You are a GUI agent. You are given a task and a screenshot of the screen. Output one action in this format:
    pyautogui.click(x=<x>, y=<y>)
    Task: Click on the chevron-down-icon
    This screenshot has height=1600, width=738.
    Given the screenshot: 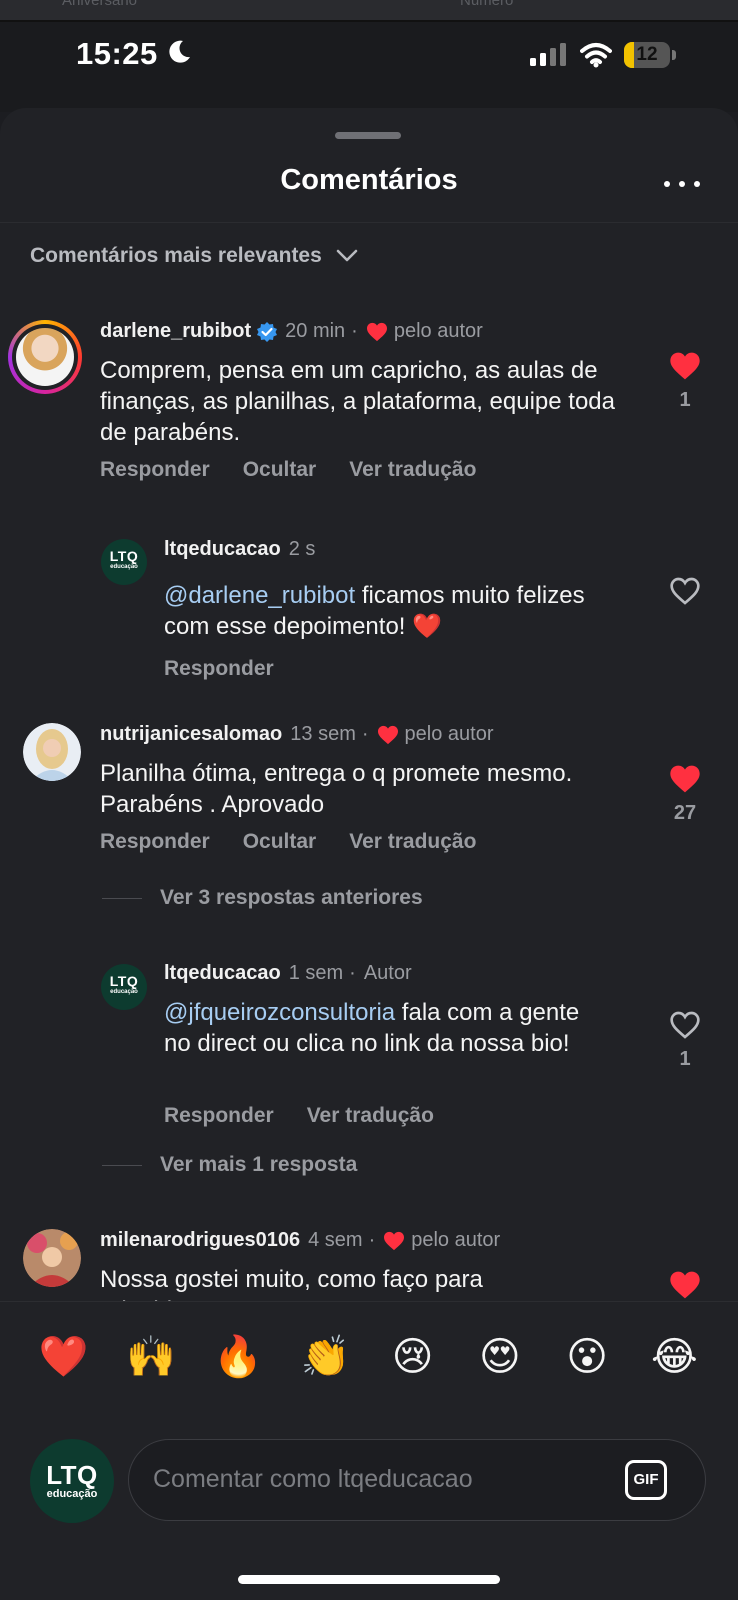 What is the action you would take?
    pyautogui.click(x=347, y=255)
    